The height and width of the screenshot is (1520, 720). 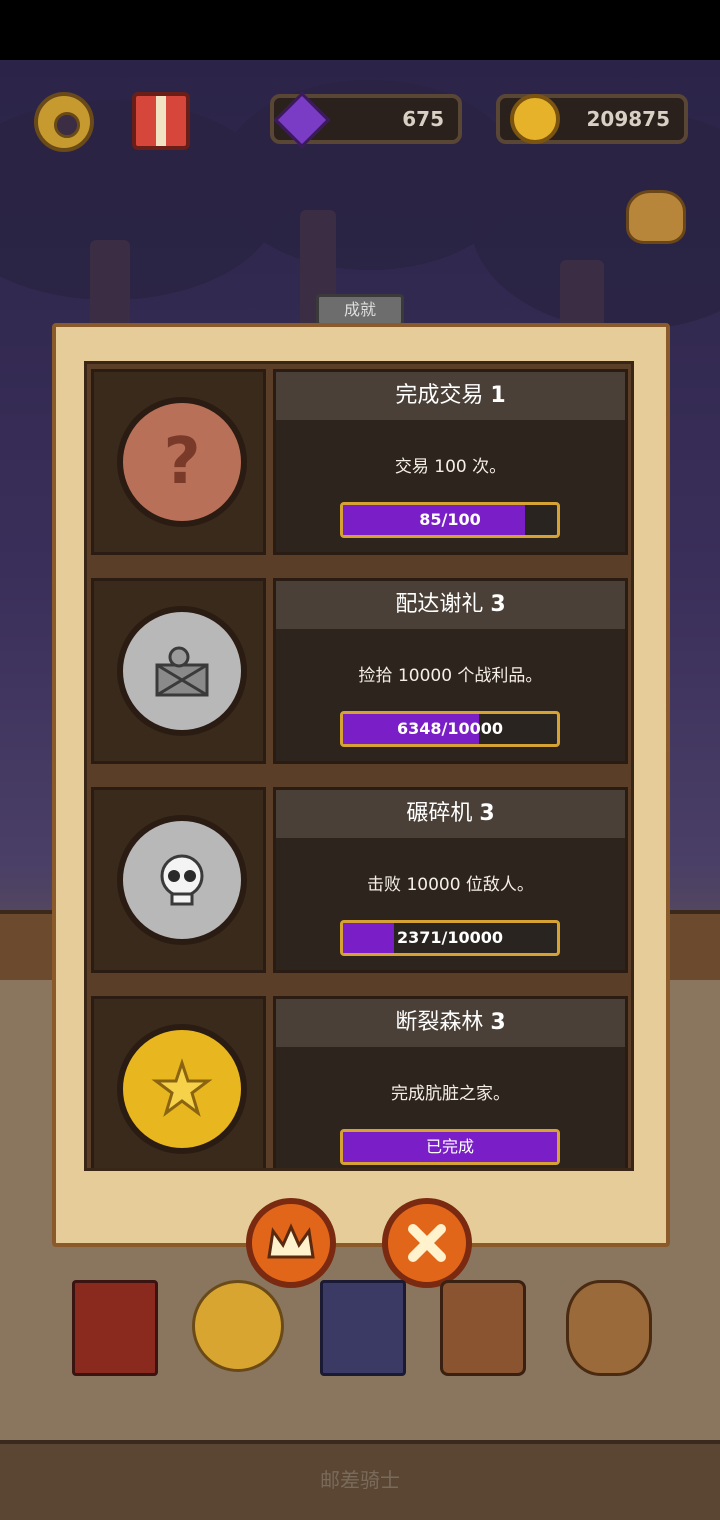 I want to click on achievement-title: 配达谢礼 3, so click(x=450, y=605).